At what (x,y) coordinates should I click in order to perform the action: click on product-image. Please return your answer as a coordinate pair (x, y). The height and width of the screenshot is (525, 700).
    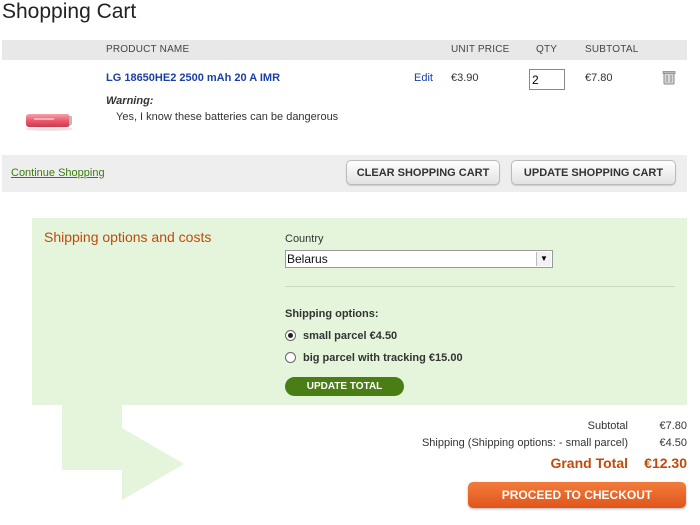
    Looking at the image, I should click on (49, 120).